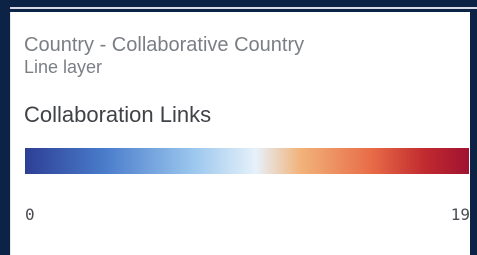 Image resolution: width=477 pixels, height=255 pixels. What do you see at coordinates (118, 114) in the screenshot?
I see `legend-title: Collaboration Links` at bounding box center [118, 114].